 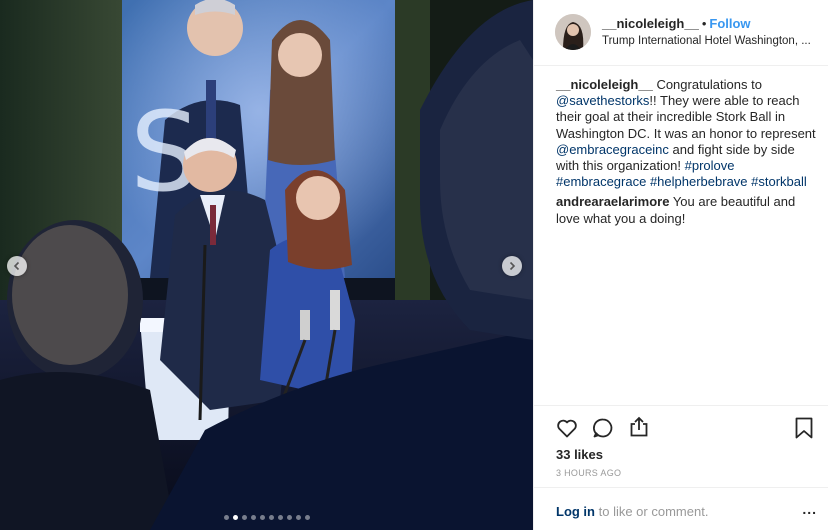 I want to click on login-prompt-text: to like or comment., so click(x=652, y=511).